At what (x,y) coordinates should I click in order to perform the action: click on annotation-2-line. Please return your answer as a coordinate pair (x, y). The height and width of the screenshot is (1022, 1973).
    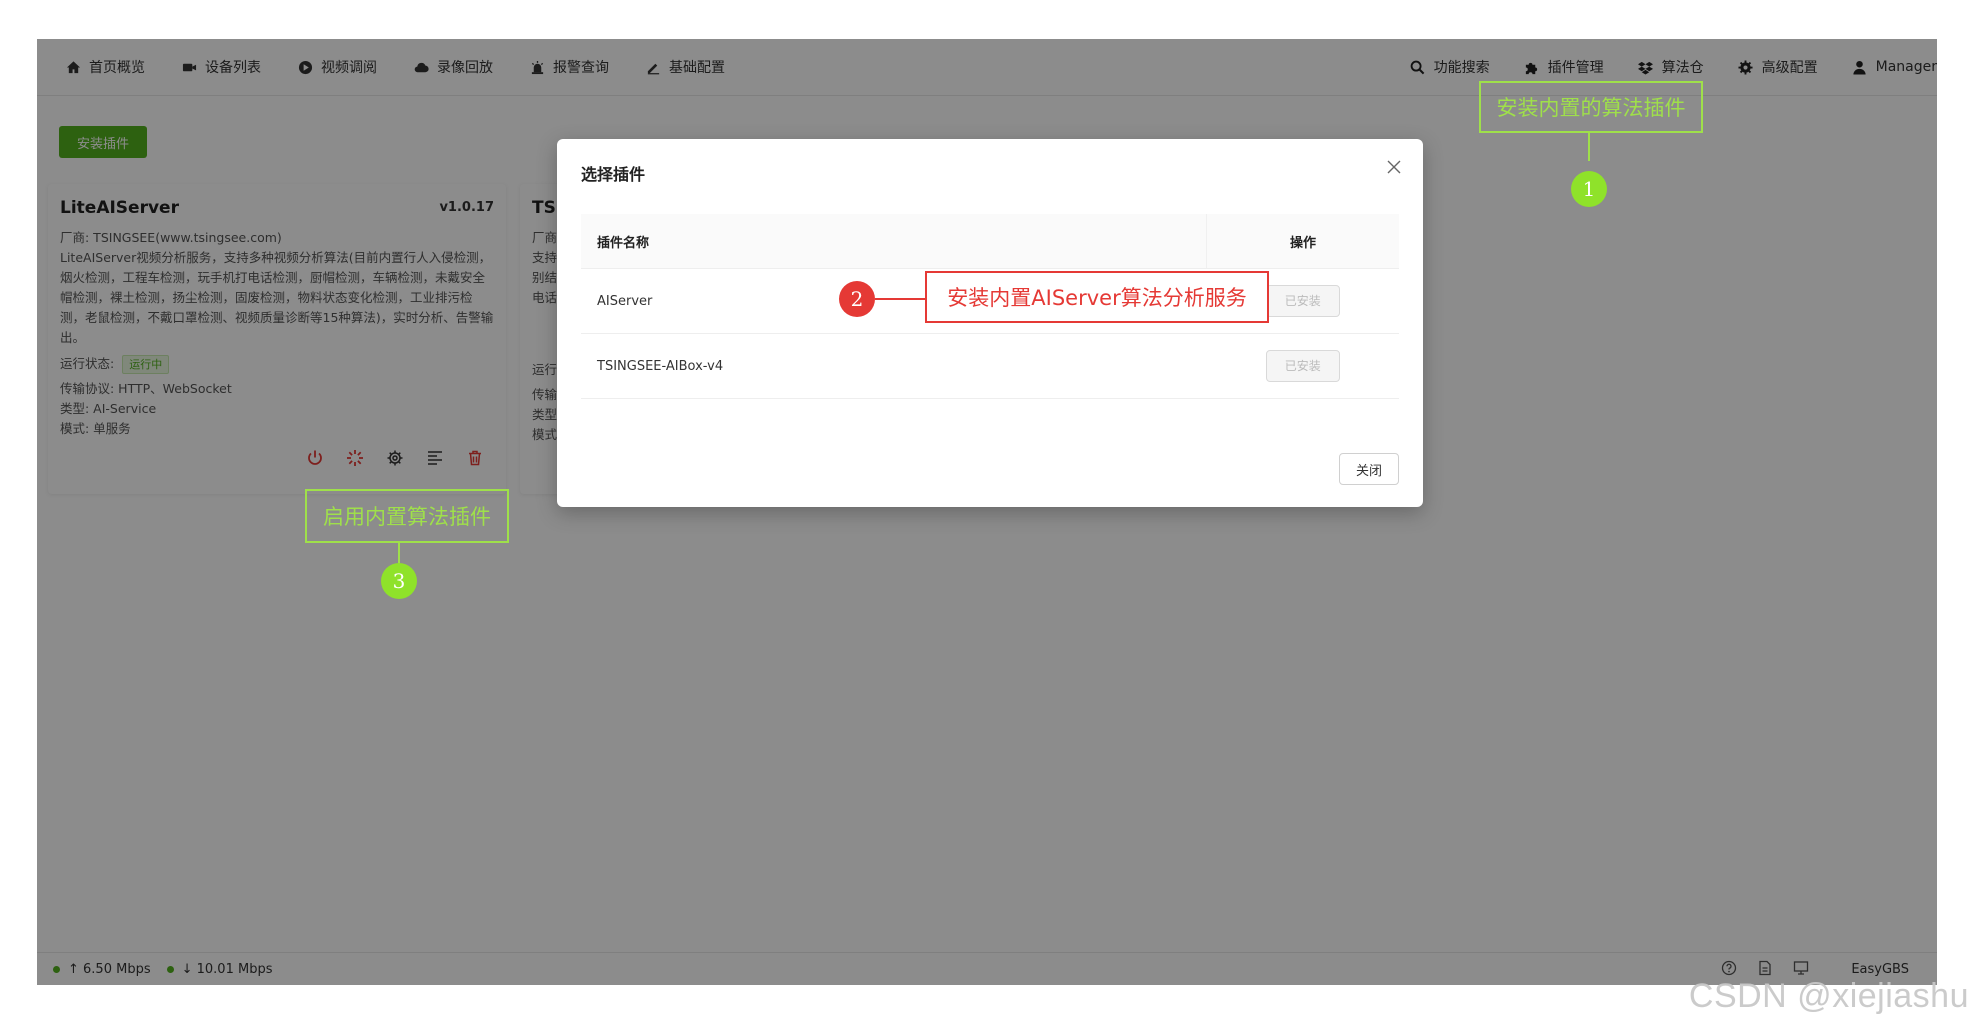
    Looking at the image, I should click on (900, 299).